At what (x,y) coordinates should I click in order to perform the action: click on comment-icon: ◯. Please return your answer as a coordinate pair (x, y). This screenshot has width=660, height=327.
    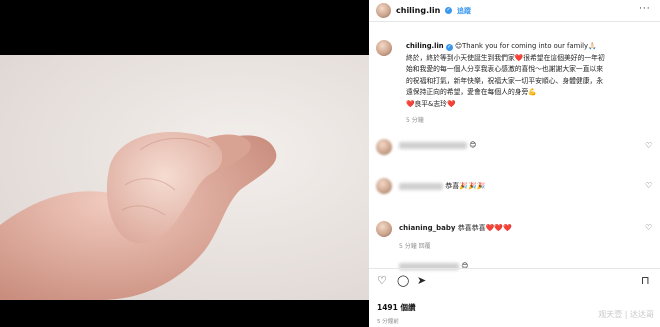
    Looking at the image, I should click on (403, 280).